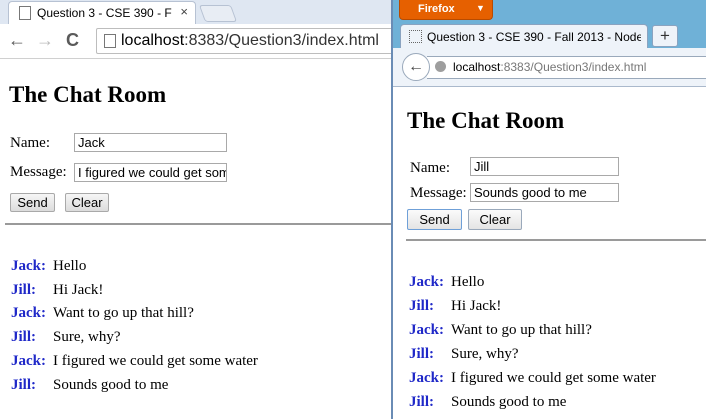 Image resolution: width=706 pixels, height=419 pixels. What do you see at coordinates (549, 11) in the screenshot?
I see `firefox-titlebar: Firefox ▼` at bounding box center [549, 11].